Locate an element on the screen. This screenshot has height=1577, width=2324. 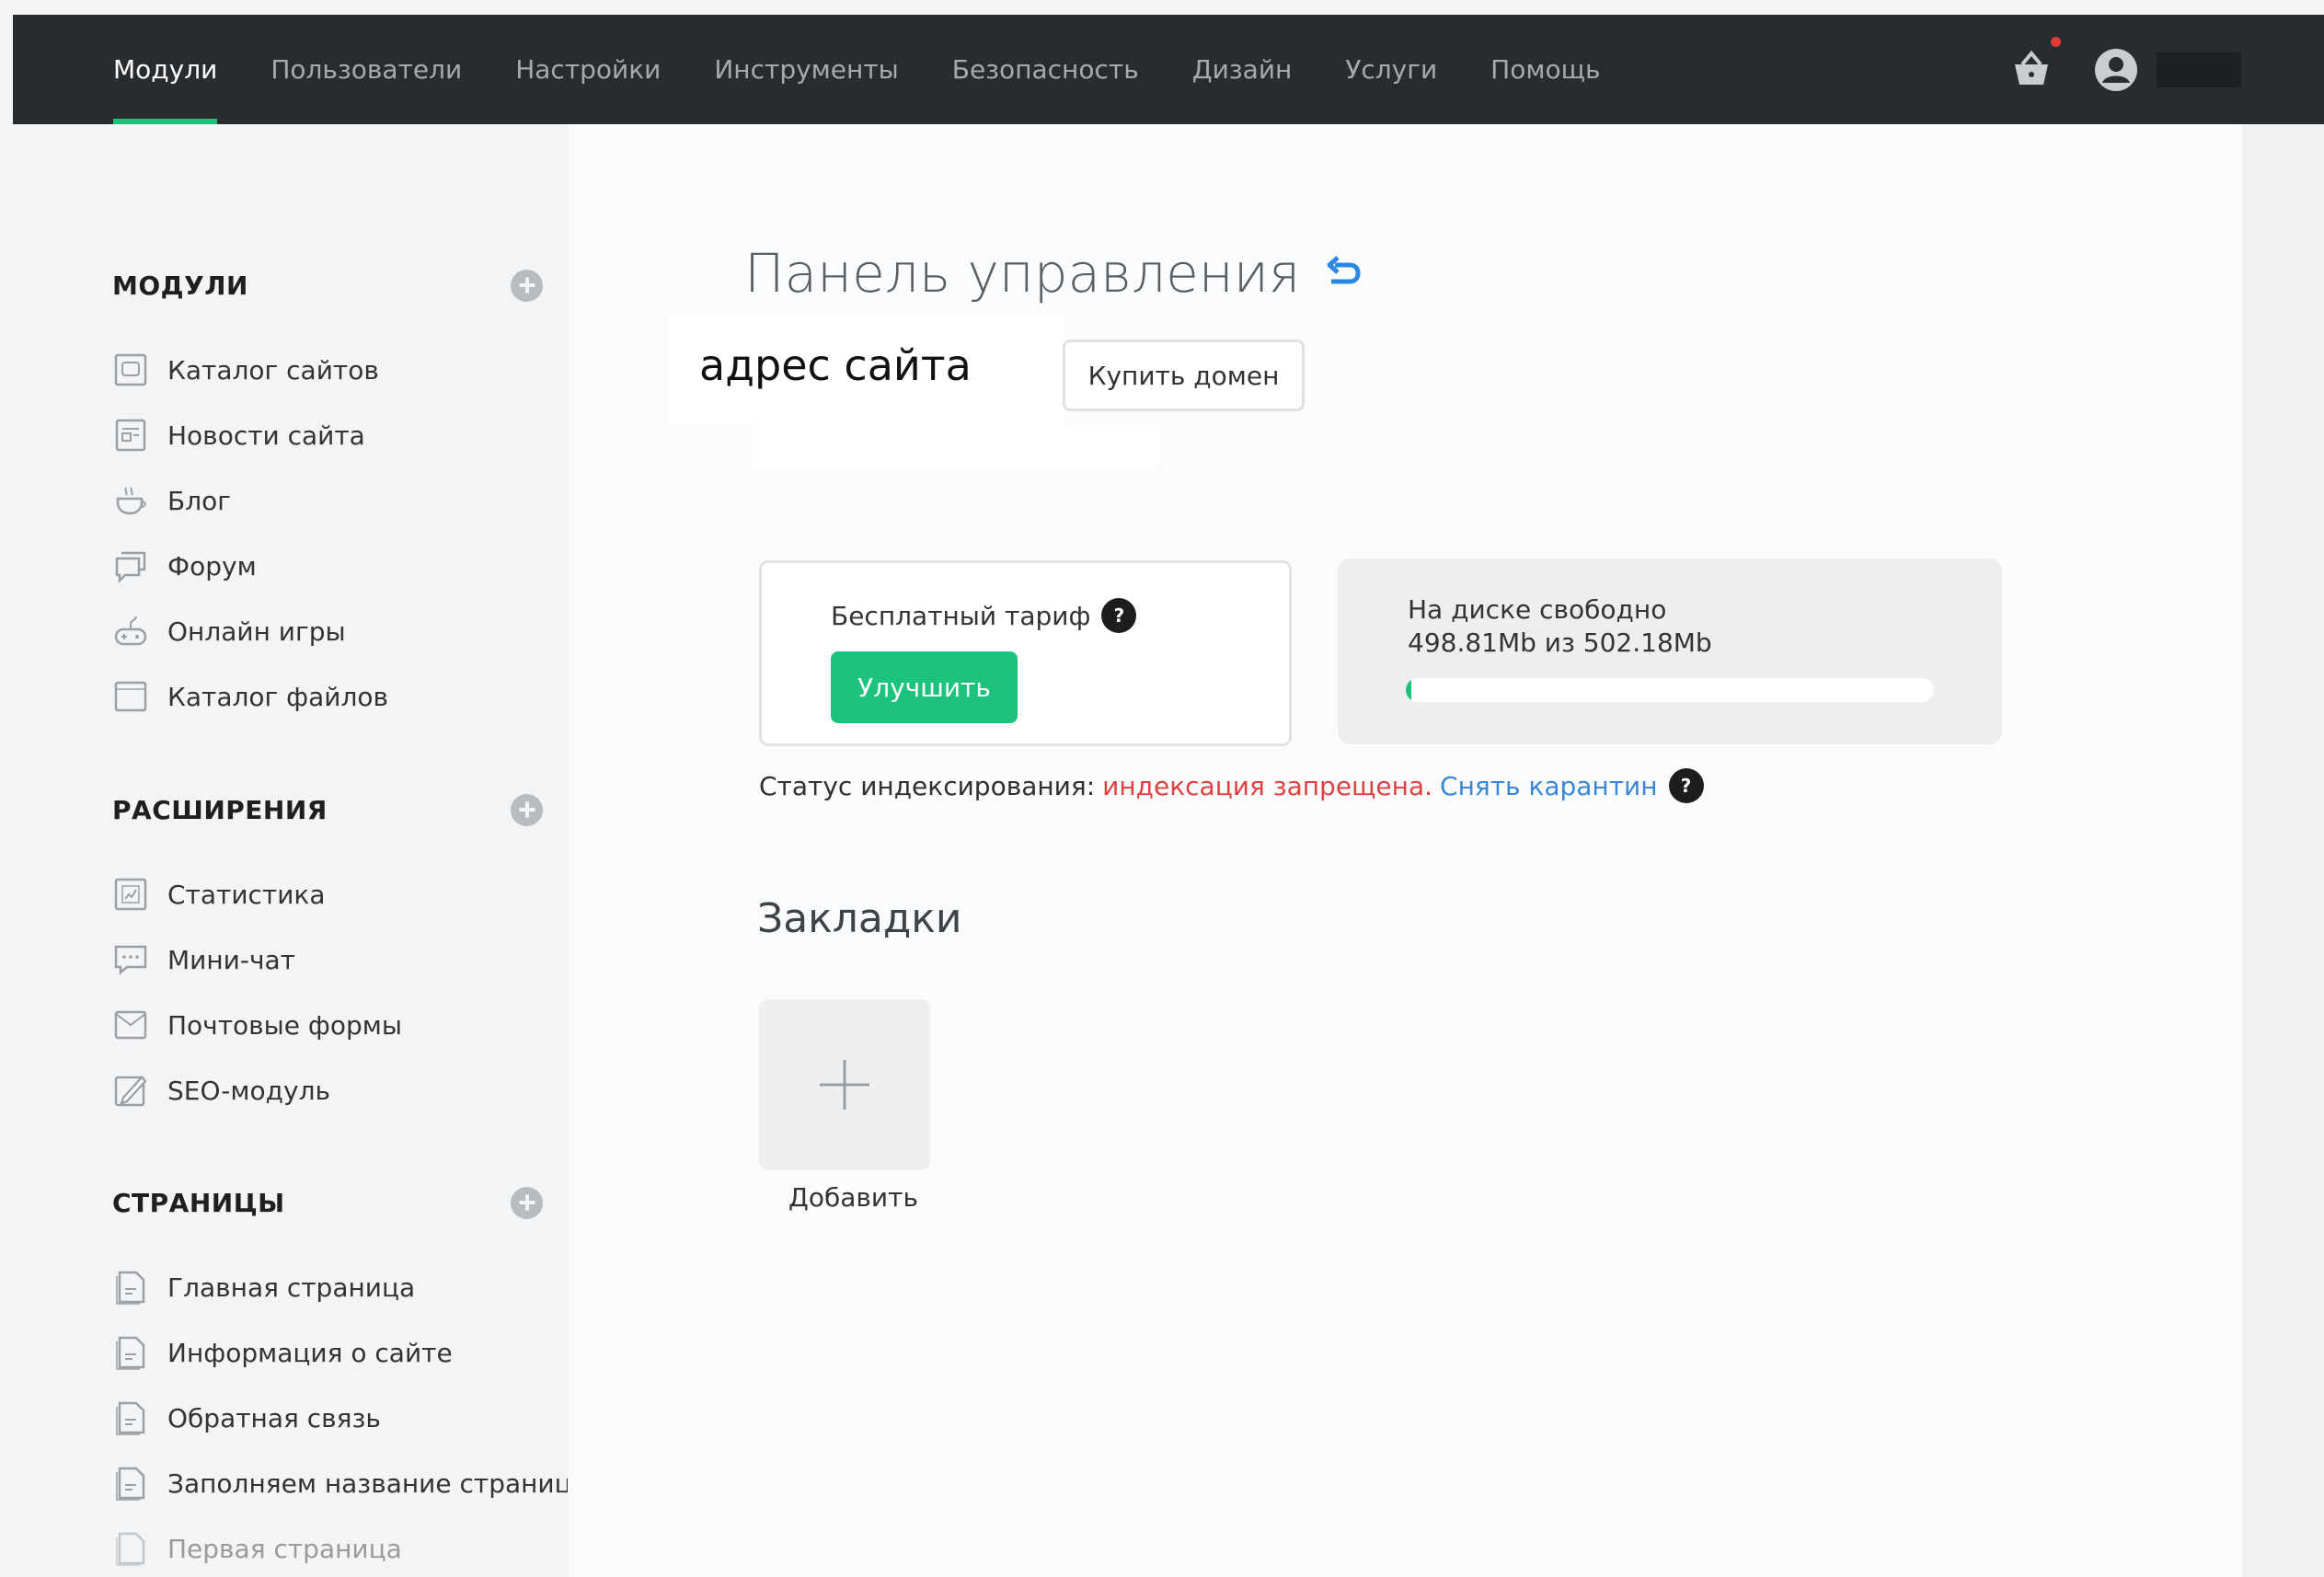
cup-icon is located at coordinates (131, 501).